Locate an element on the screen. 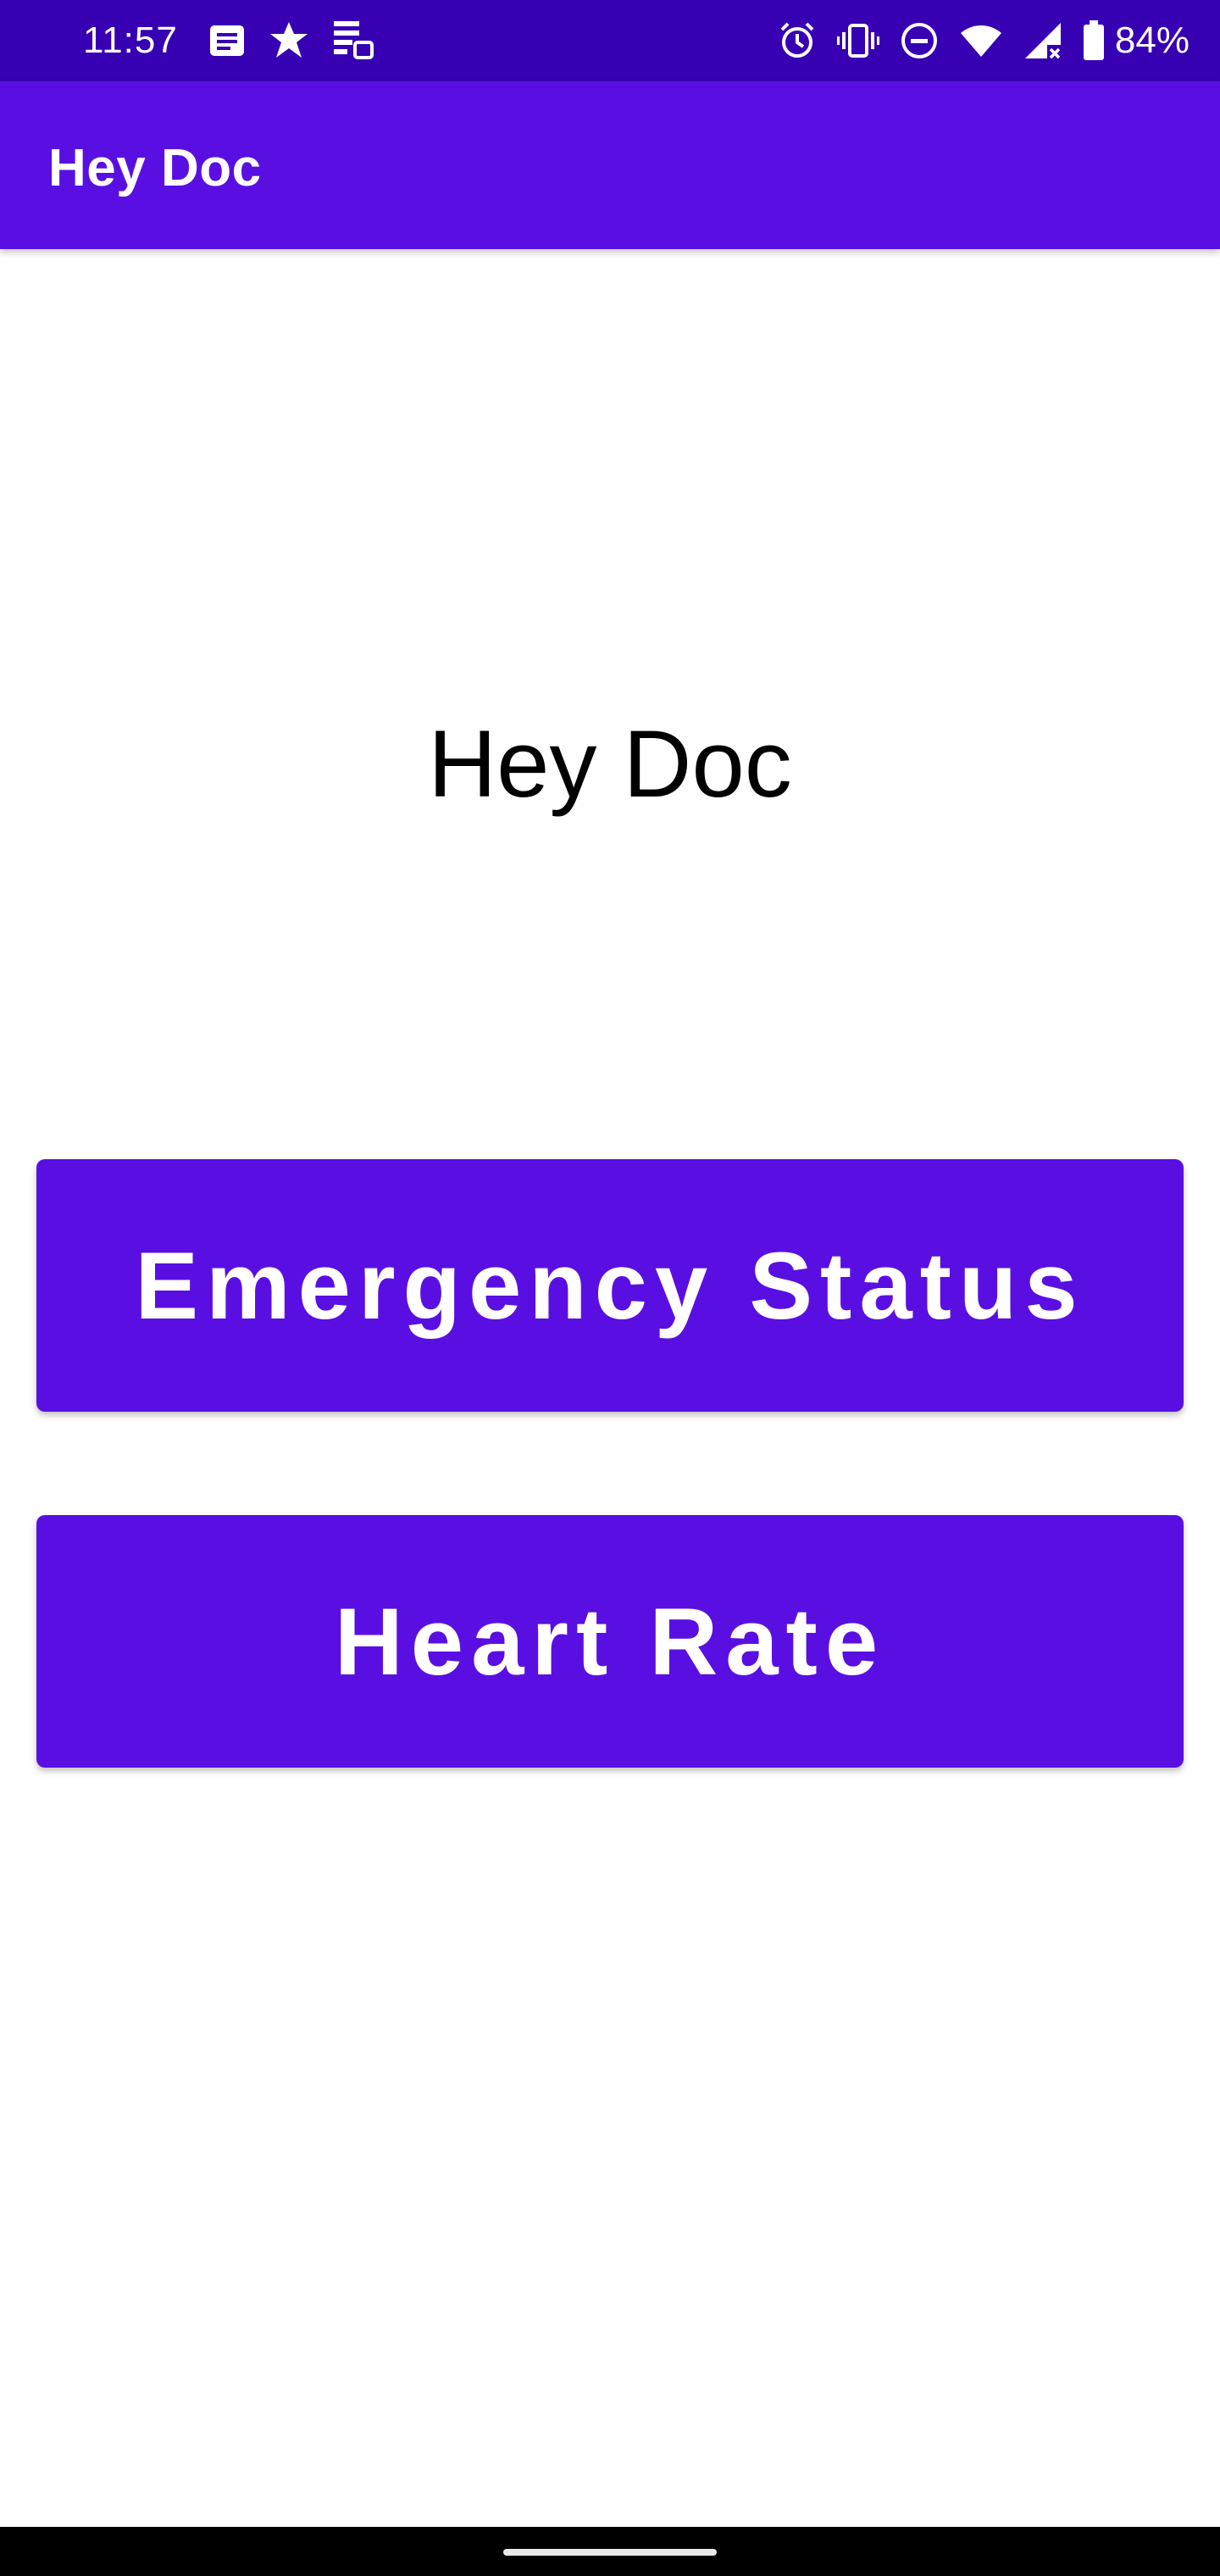 The height and width of the screenshot is (2576, 1220). heart-rate-button: Heart Rate is located at coordinates (610, 1641).